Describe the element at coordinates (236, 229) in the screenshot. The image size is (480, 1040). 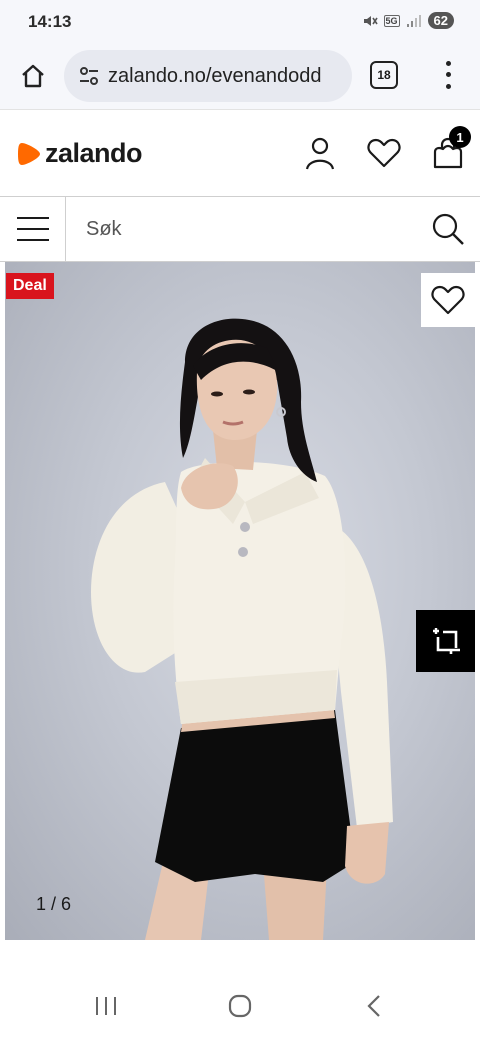
I see `search-input` at that location.